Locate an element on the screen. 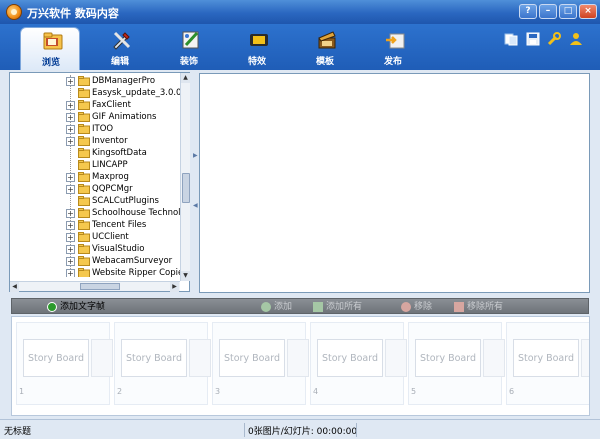 The width and height of the screenshot is (600, 439). tree-item: + ITOO is located at coordinates (95, 129).